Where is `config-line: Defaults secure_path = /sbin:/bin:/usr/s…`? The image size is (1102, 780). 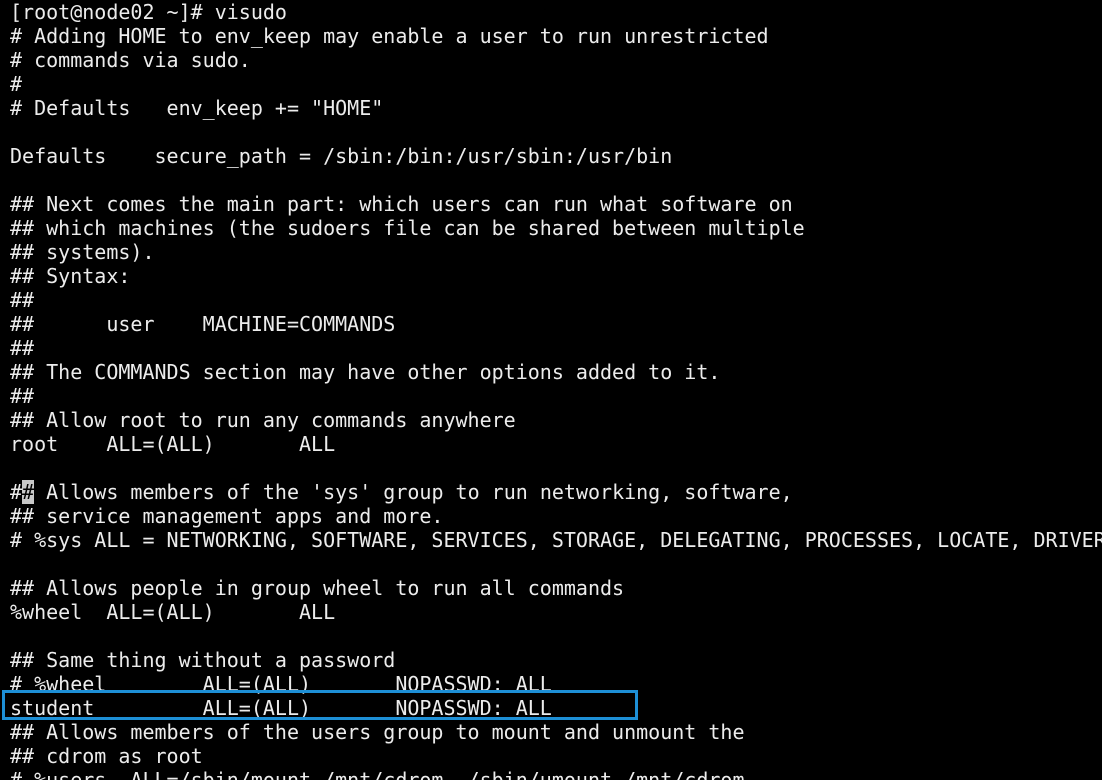 config-line: Defaults secure_path = /sbin:/bin:/usr/s… is located at coordinates (341, 156).